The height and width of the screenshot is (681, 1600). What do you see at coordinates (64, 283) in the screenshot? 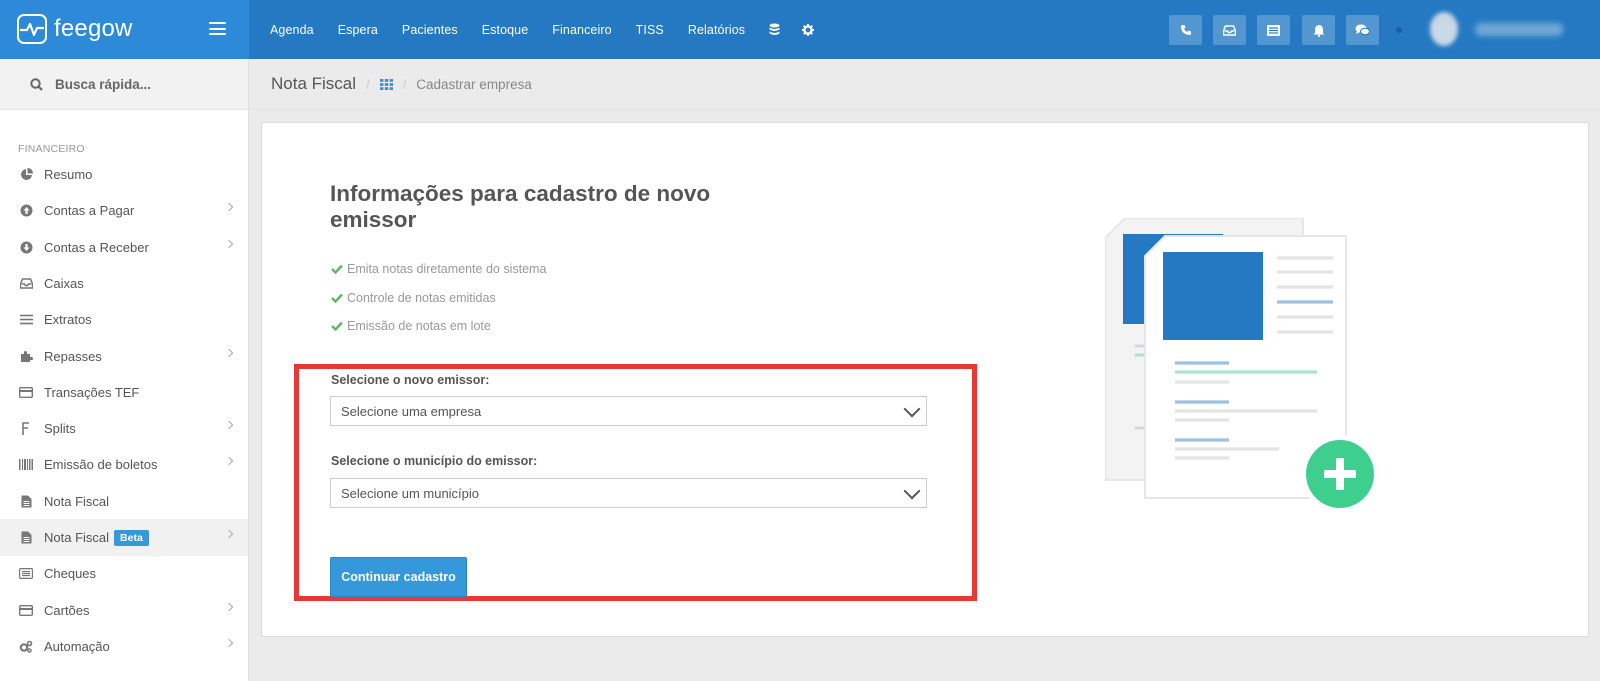
I see `sidebar-item-label: Caixas` at bounding box center [64, 283].